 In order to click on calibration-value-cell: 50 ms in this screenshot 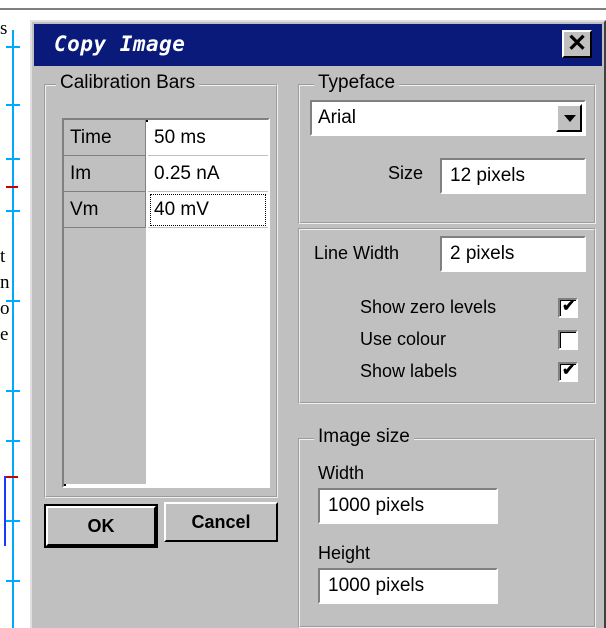, I will do `click(208, 138)`.